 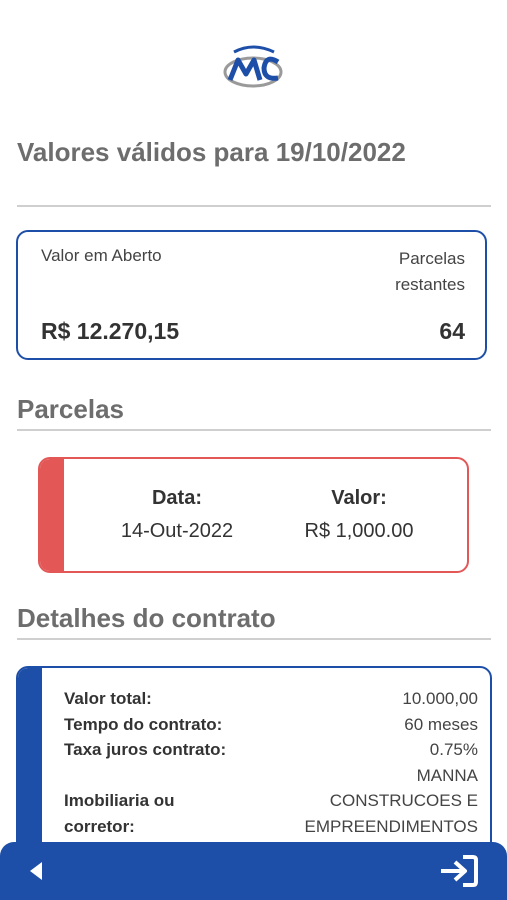 I want to click on installment-date-column: Data: 14-Out-2022, so click(x=177, y=515).